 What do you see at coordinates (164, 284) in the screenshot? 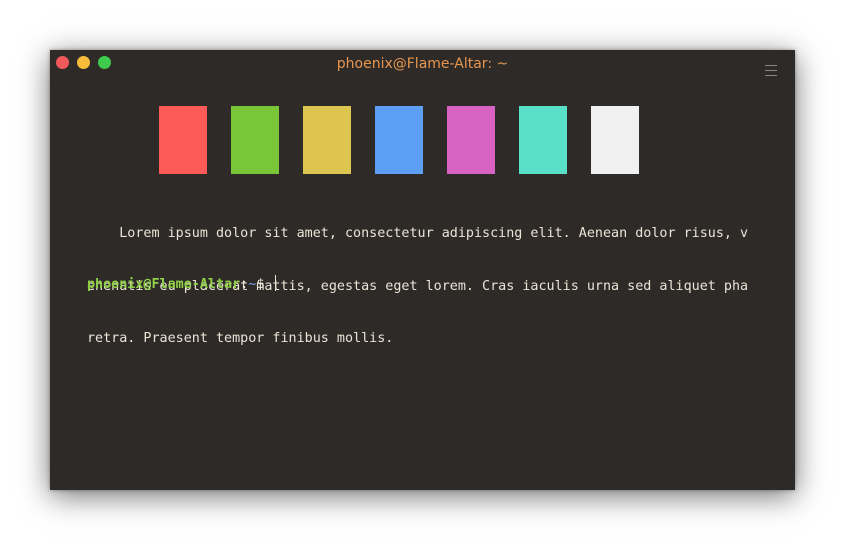
I see `prompt-user-host: phoenix@Flame-Altar` at bounding box center [164, 284].